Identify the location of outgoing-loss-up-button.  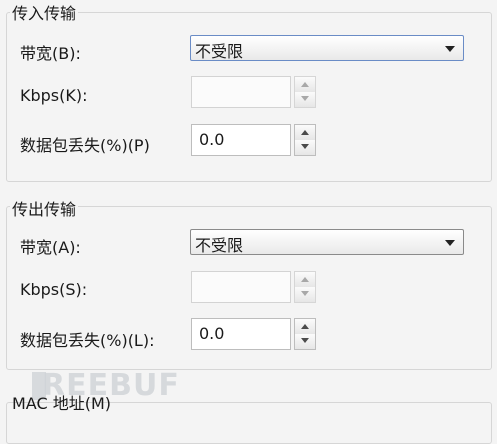
(305, 327).